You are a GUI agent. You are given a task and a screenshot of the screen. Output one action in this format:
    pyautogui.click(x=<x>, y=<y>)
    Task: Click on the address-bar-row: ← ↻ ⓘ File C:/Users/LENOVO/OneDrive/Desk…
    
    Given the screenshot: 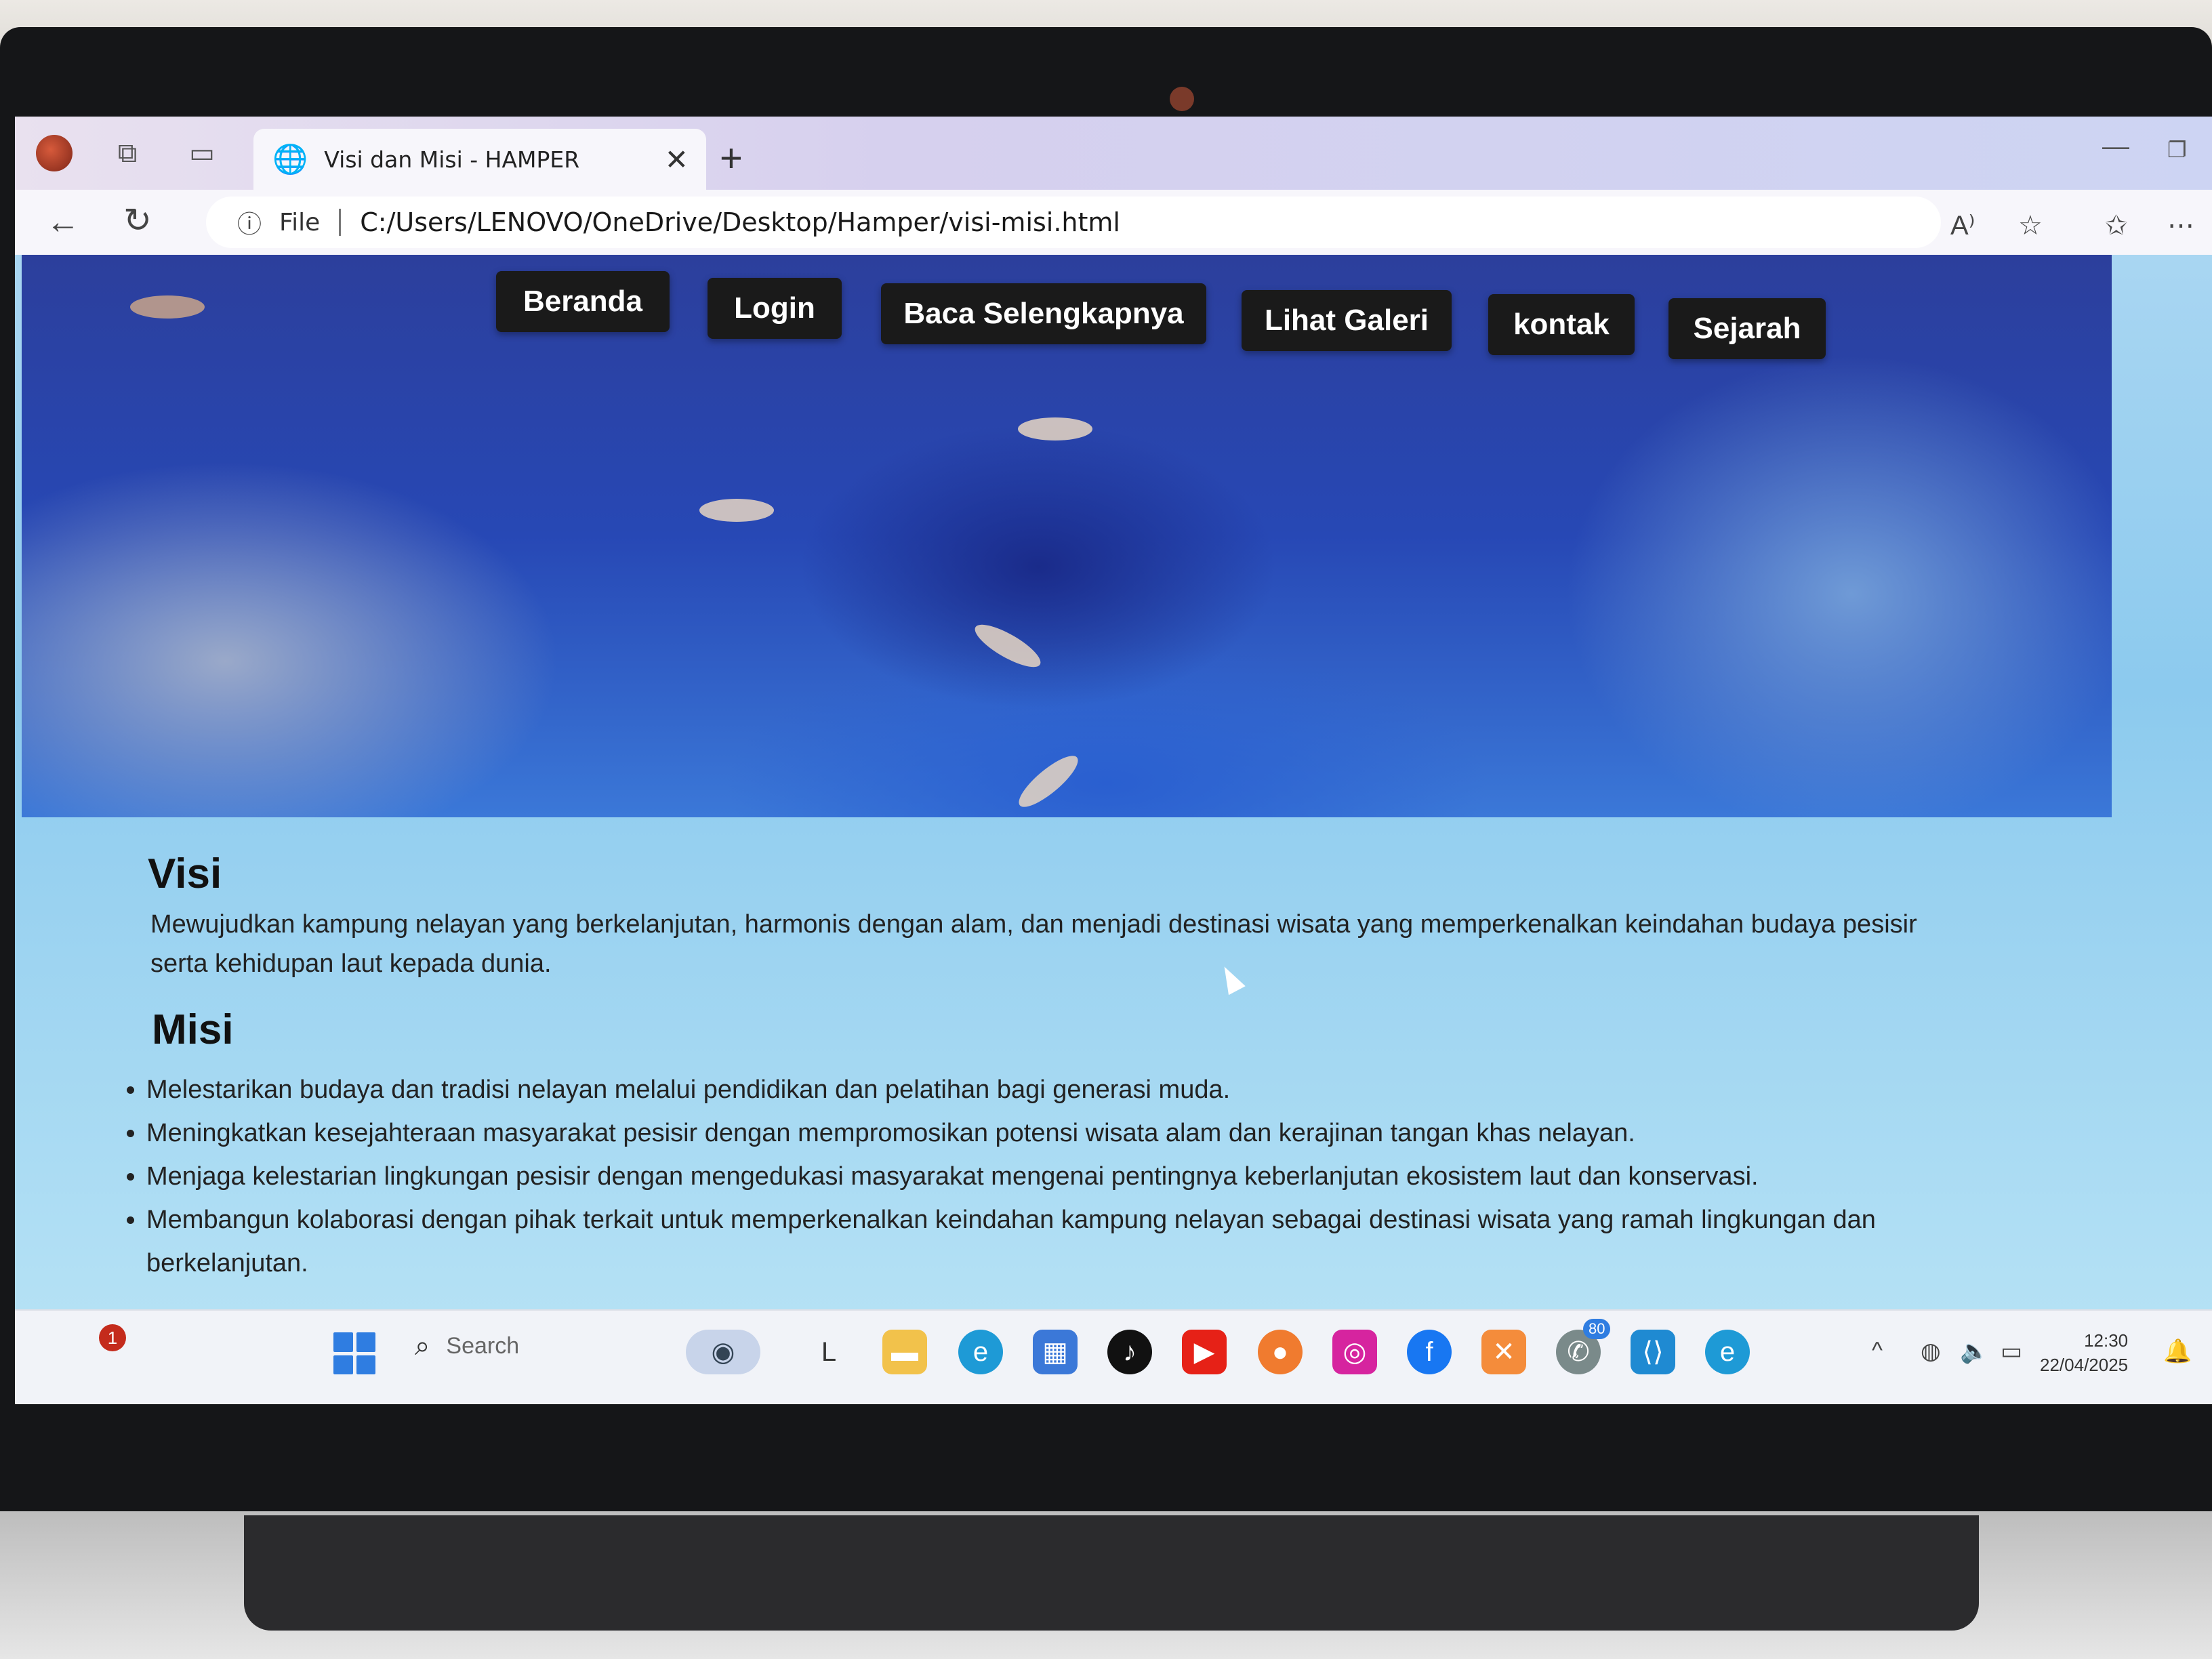 What is the action you would take?
    pyautogui.click(x=1114, y=222)
    